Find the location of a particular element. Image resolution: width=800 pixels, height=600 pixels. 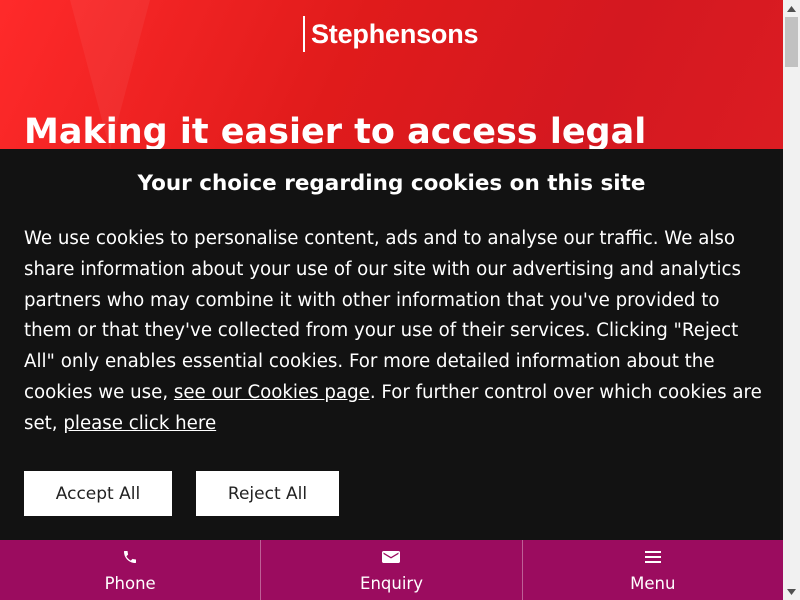

logo-text: Stephensons is located at coordinates (395, 33).